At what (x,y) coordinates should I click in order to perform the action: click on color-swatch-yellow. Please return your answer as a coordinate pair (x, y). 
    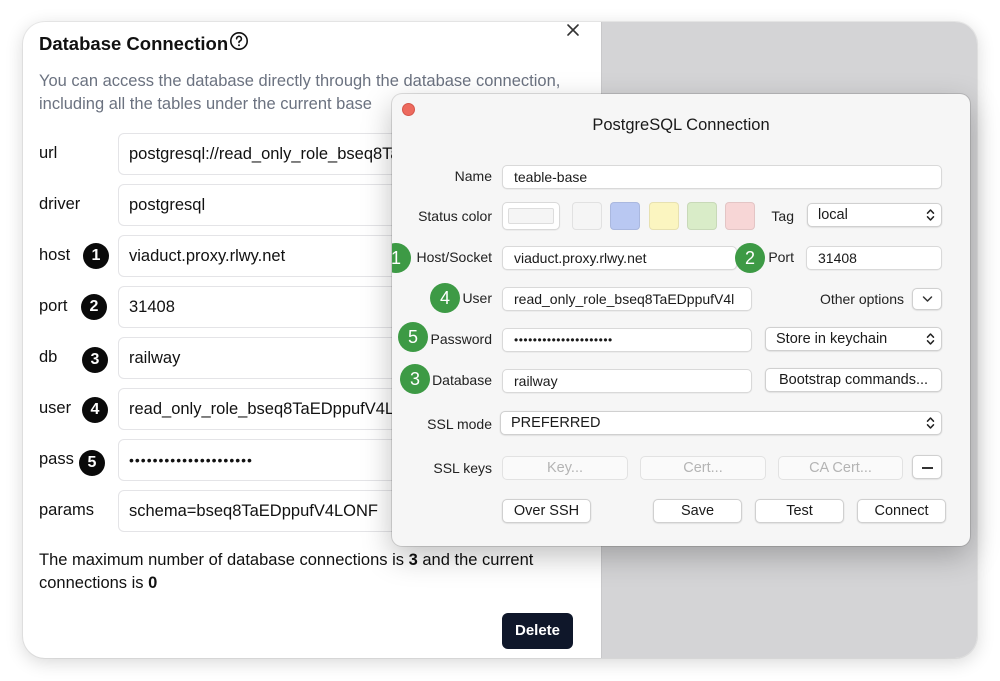
    Looking at the image, I should click on (664, 216).